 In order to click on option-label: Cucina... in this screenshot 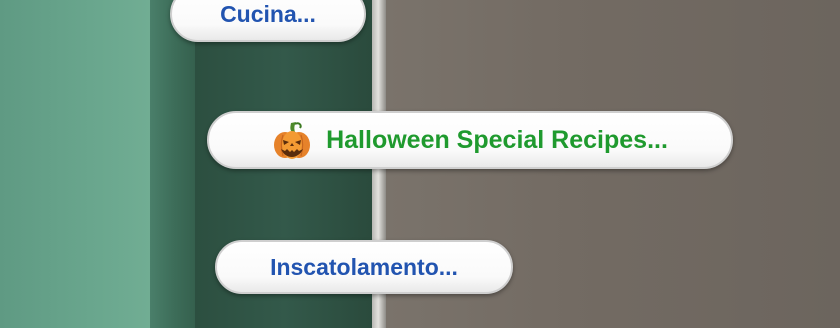, I will do `click(268, 13)`.